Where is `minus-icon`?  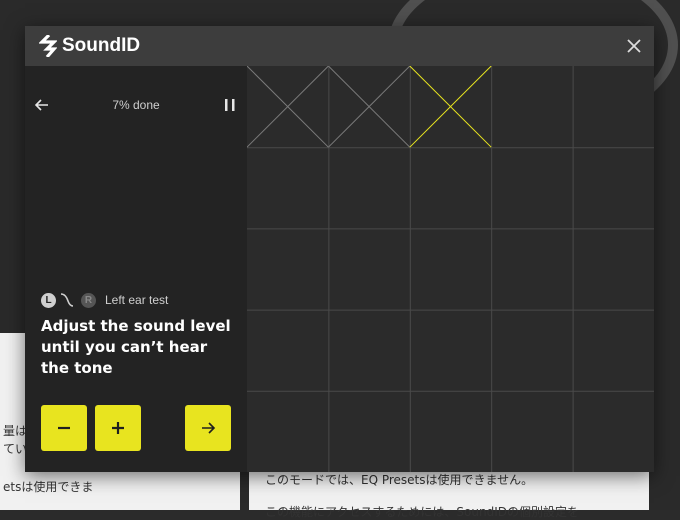
minus-icon is located at coordinates (64, 428).